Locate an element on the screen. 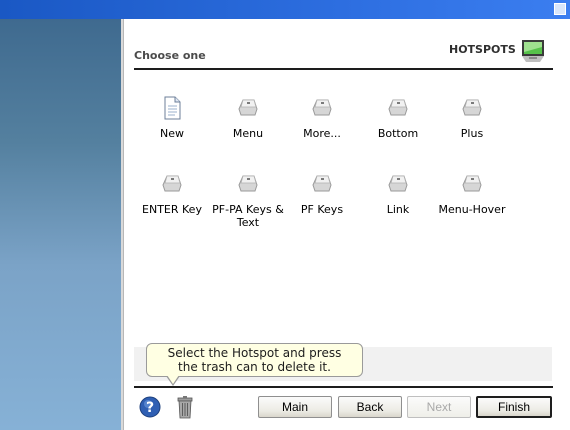 This screenshot has width=570, height=430. hotspot-label: Link is located at coordinates (398, 209).